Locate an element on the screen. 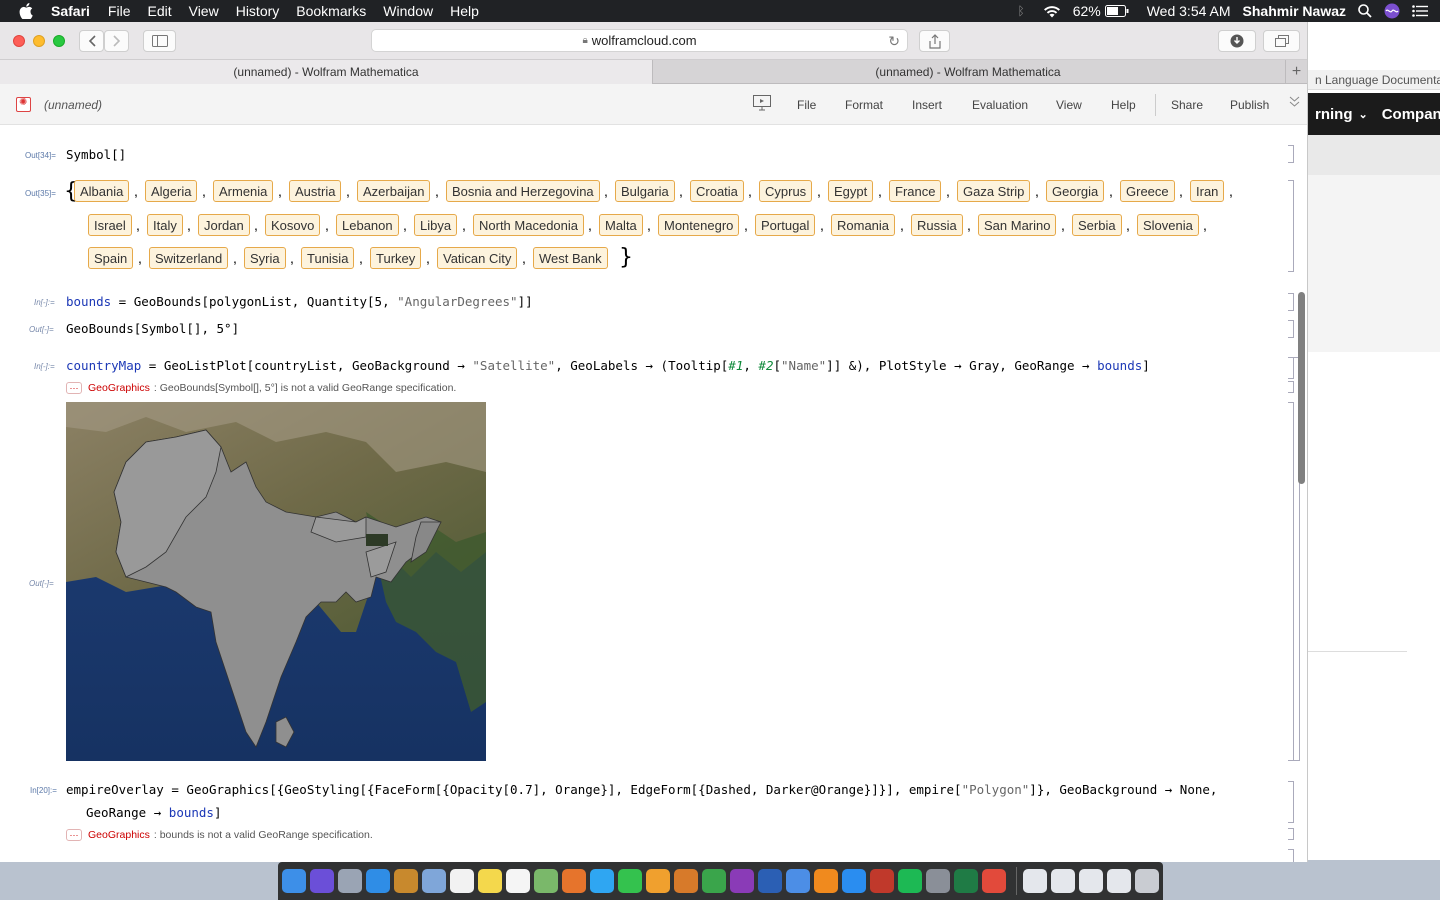 Image resolution: width=1440 pixels, height=900 pixels. country-chip: Montenegro is located at coordinates (699, 225).